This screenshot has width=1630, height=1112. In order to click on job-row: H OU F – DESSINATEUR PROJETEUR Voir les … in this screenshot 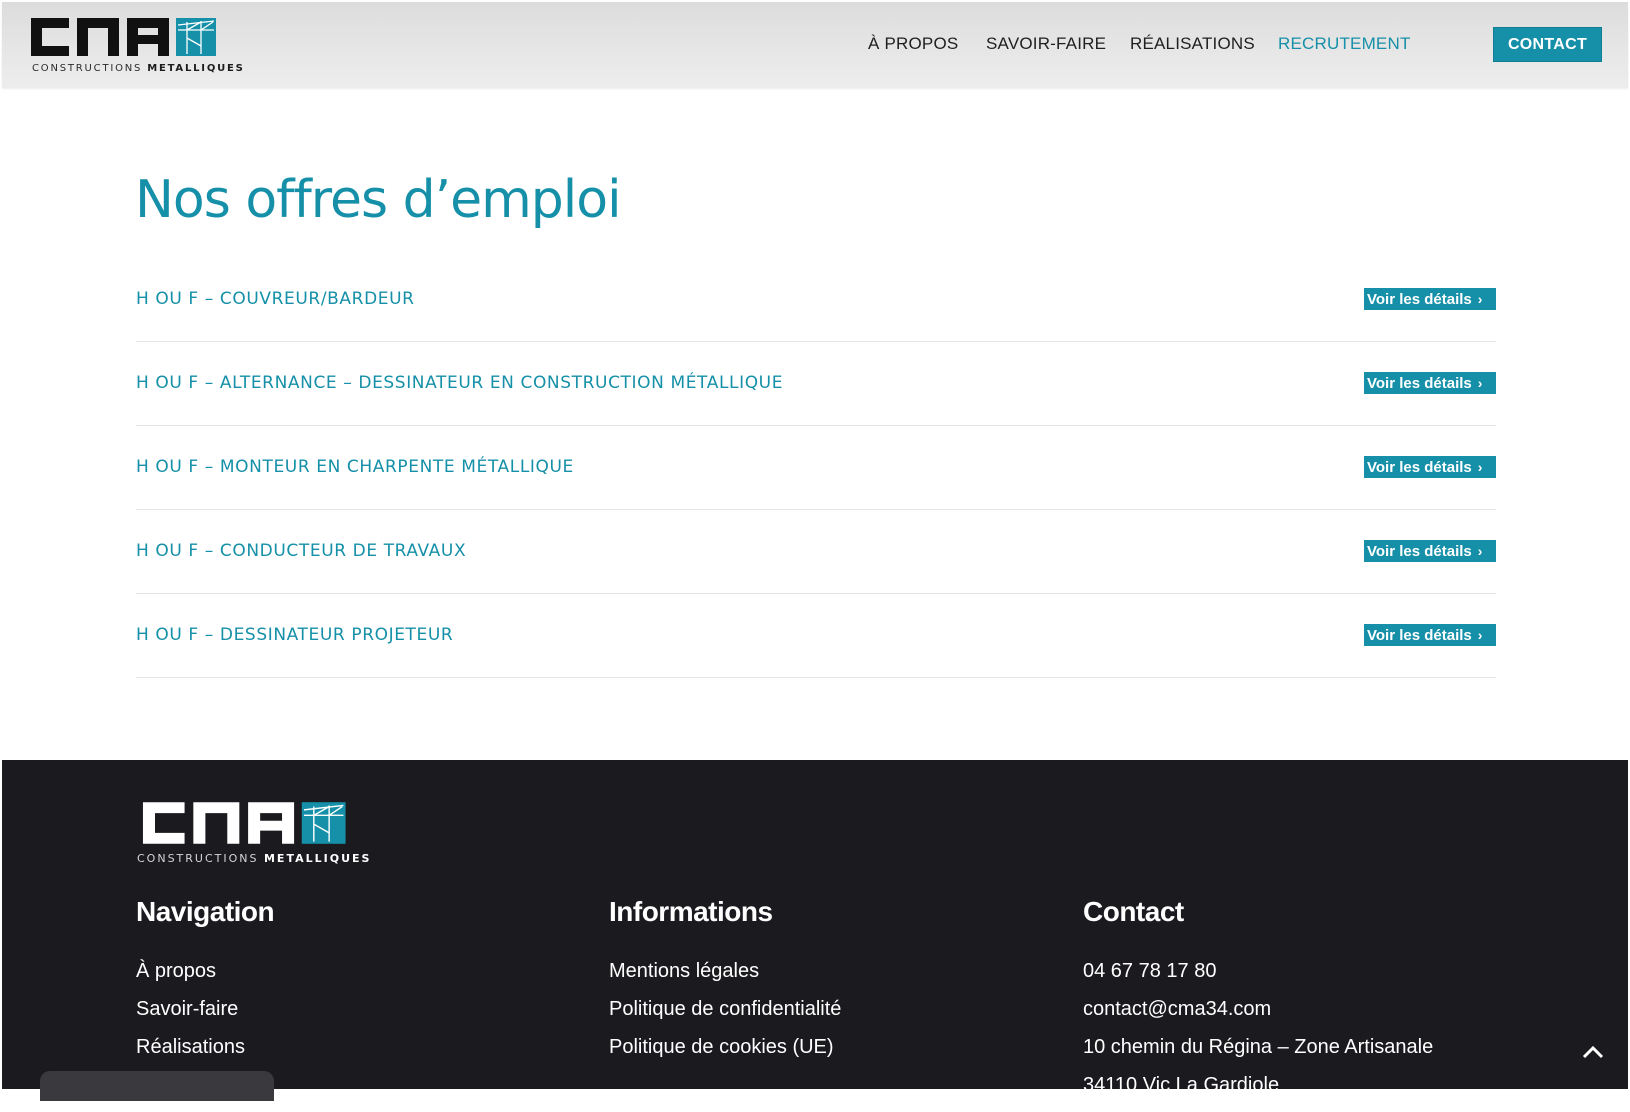, I will do `click(816, 636)`.